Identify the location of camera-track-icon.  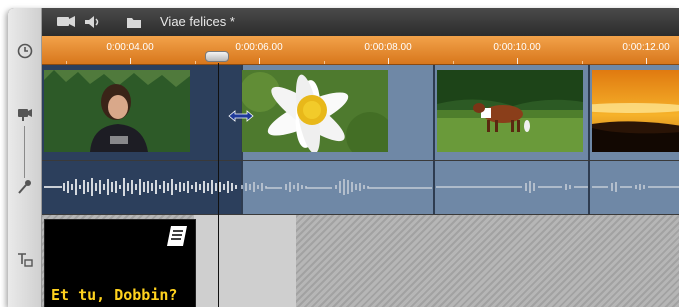
(25, 114).